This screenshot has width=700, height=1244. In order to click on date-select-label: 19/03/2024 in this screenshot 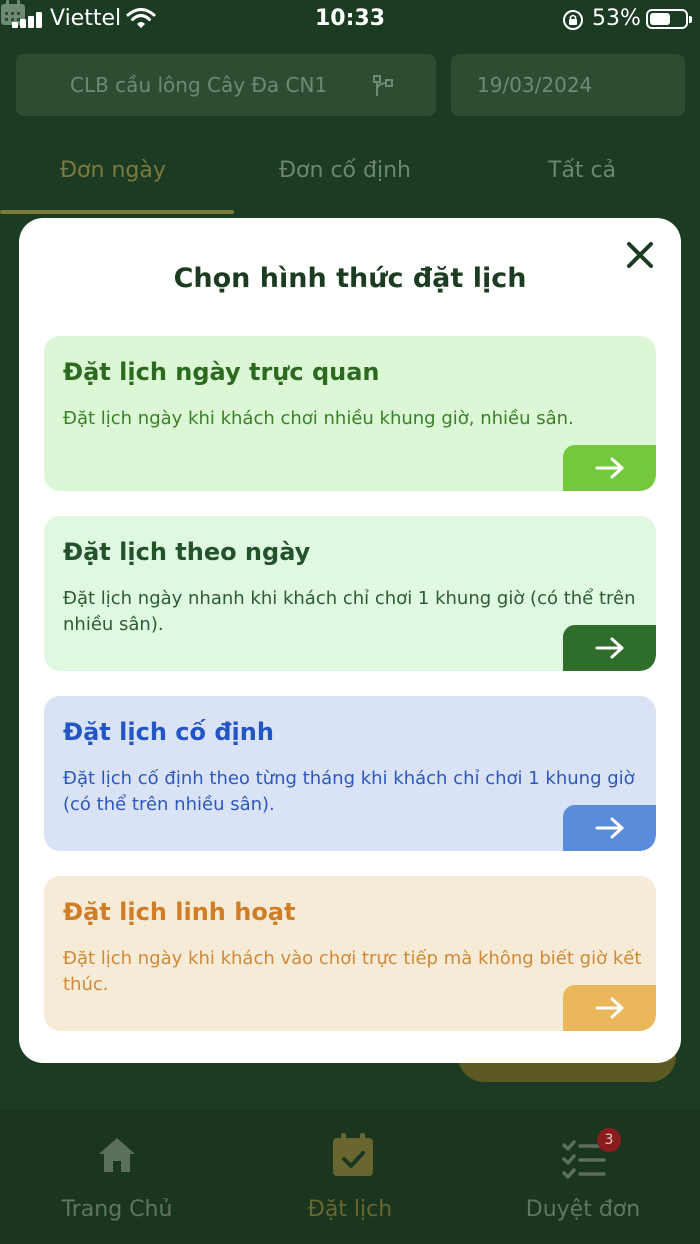, I will do `click(535, 85)`.